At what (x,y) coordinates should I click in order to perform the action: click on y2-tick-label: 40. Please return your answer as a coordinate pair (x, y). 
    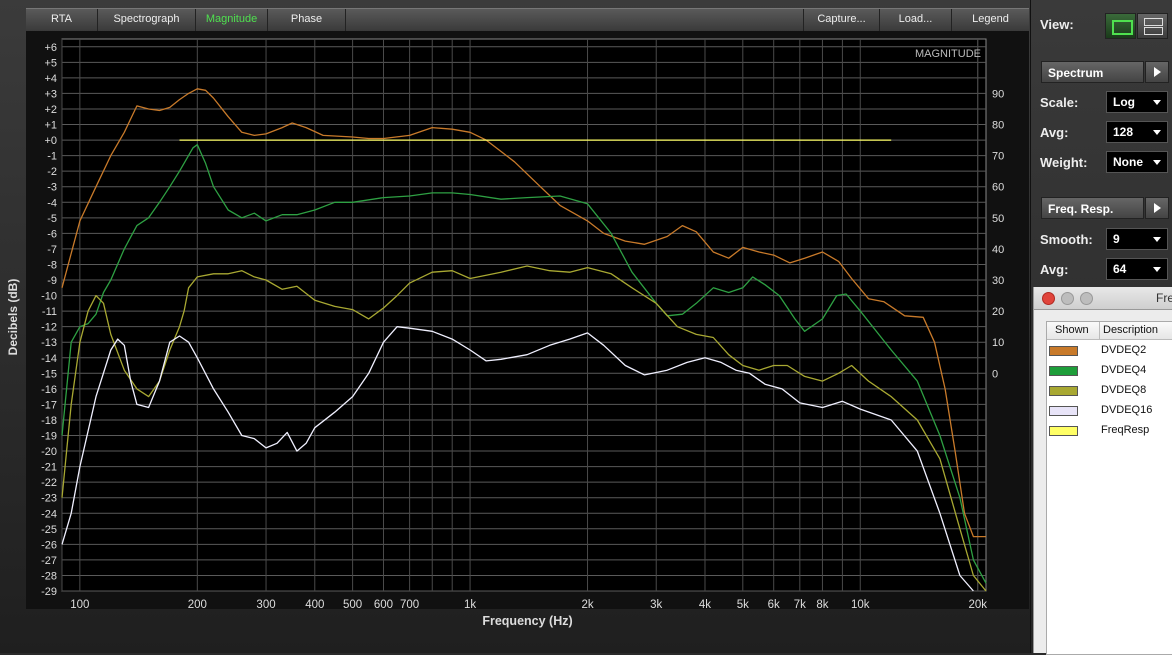
    Looking at the image, I should click on (998, 250).